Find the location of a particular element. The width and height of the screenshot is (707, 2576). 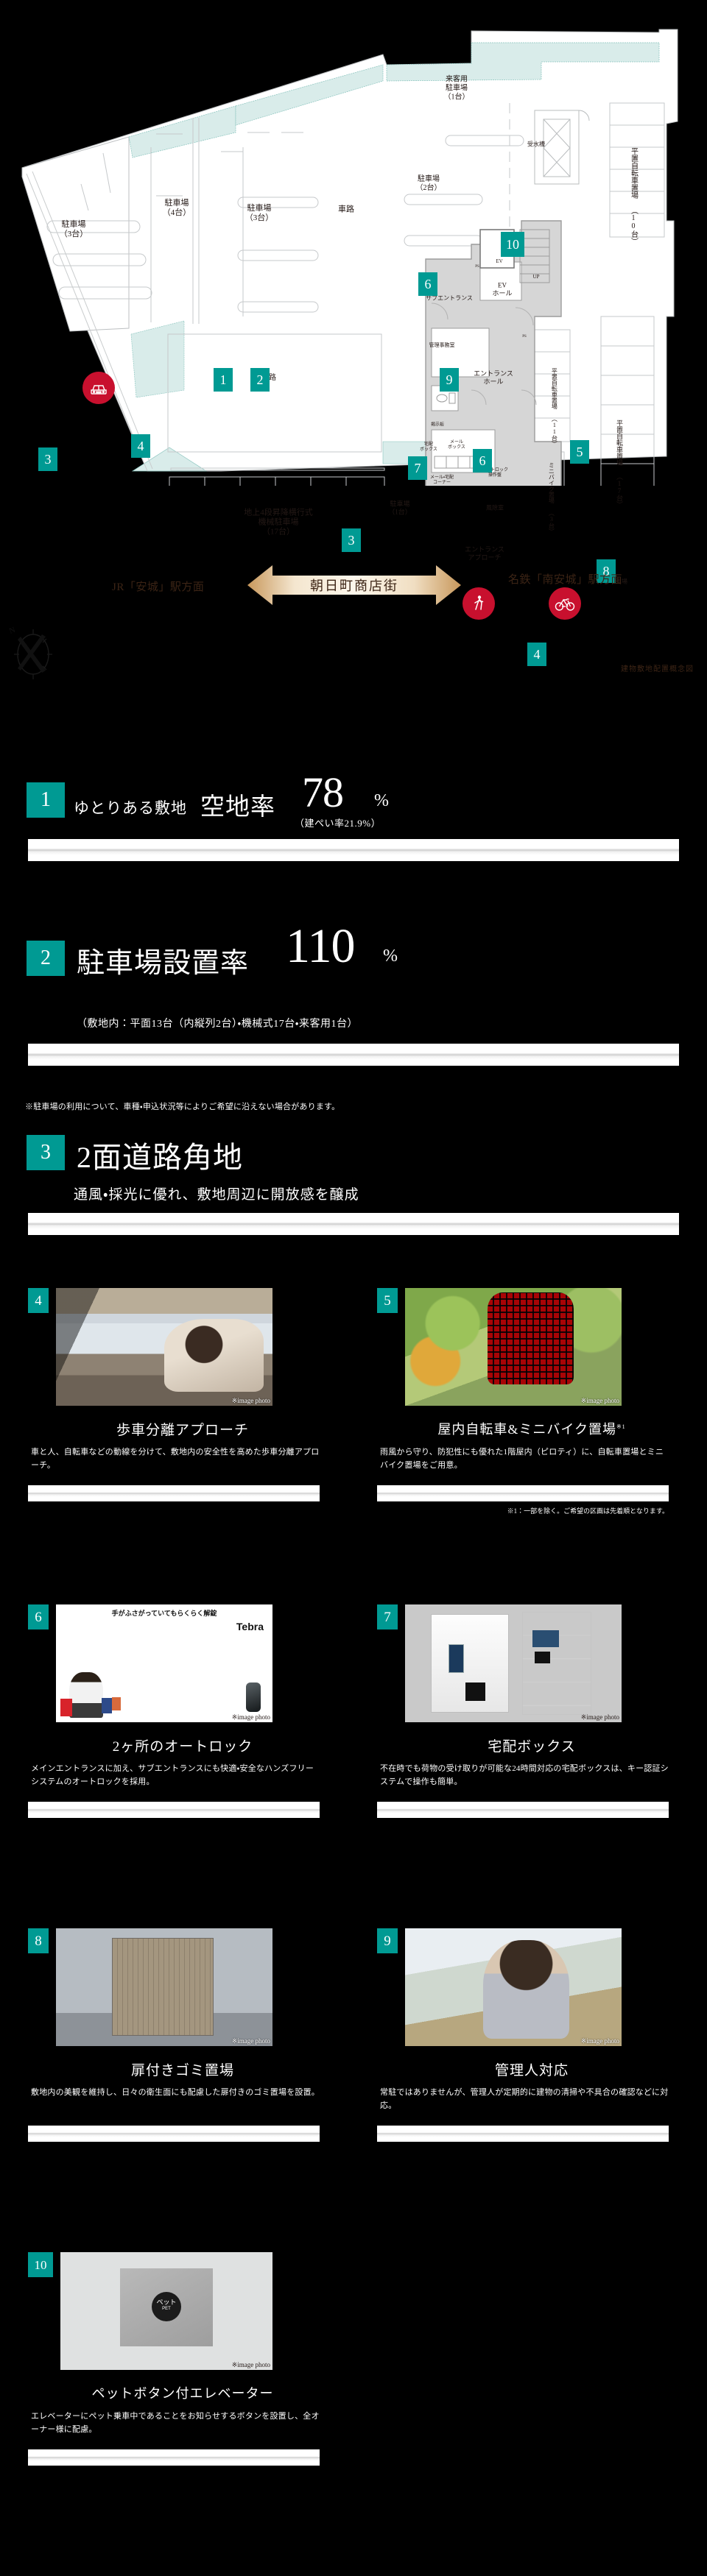

bicycle-rider-photo is located at coordinates (513, 1347).